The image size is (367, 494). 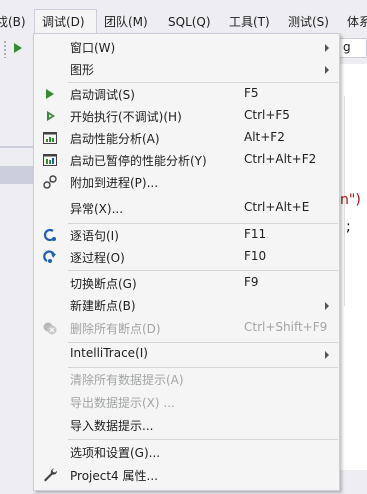 I want to click on performance-profiler-icon, so click(x=50, y=138).